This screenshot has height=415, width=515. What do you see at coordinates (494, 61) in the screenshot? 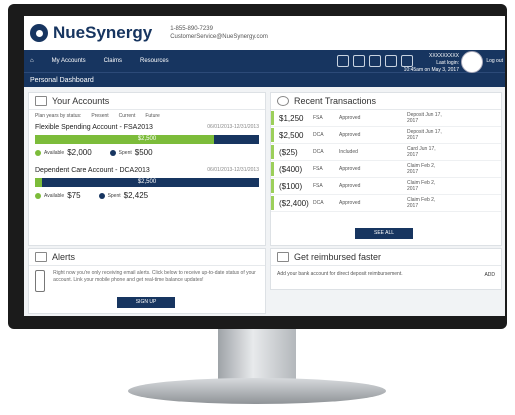
I see `logout-link: Log out` at bounding box center [494, 61].